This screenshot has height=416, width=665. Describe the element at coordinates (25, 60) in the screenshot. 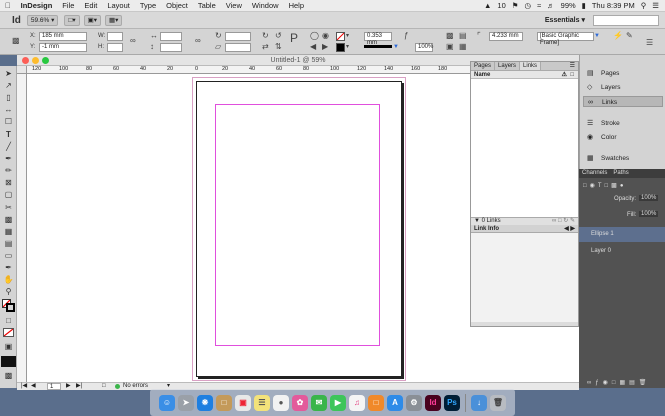

I see `close-window-button` at that location.